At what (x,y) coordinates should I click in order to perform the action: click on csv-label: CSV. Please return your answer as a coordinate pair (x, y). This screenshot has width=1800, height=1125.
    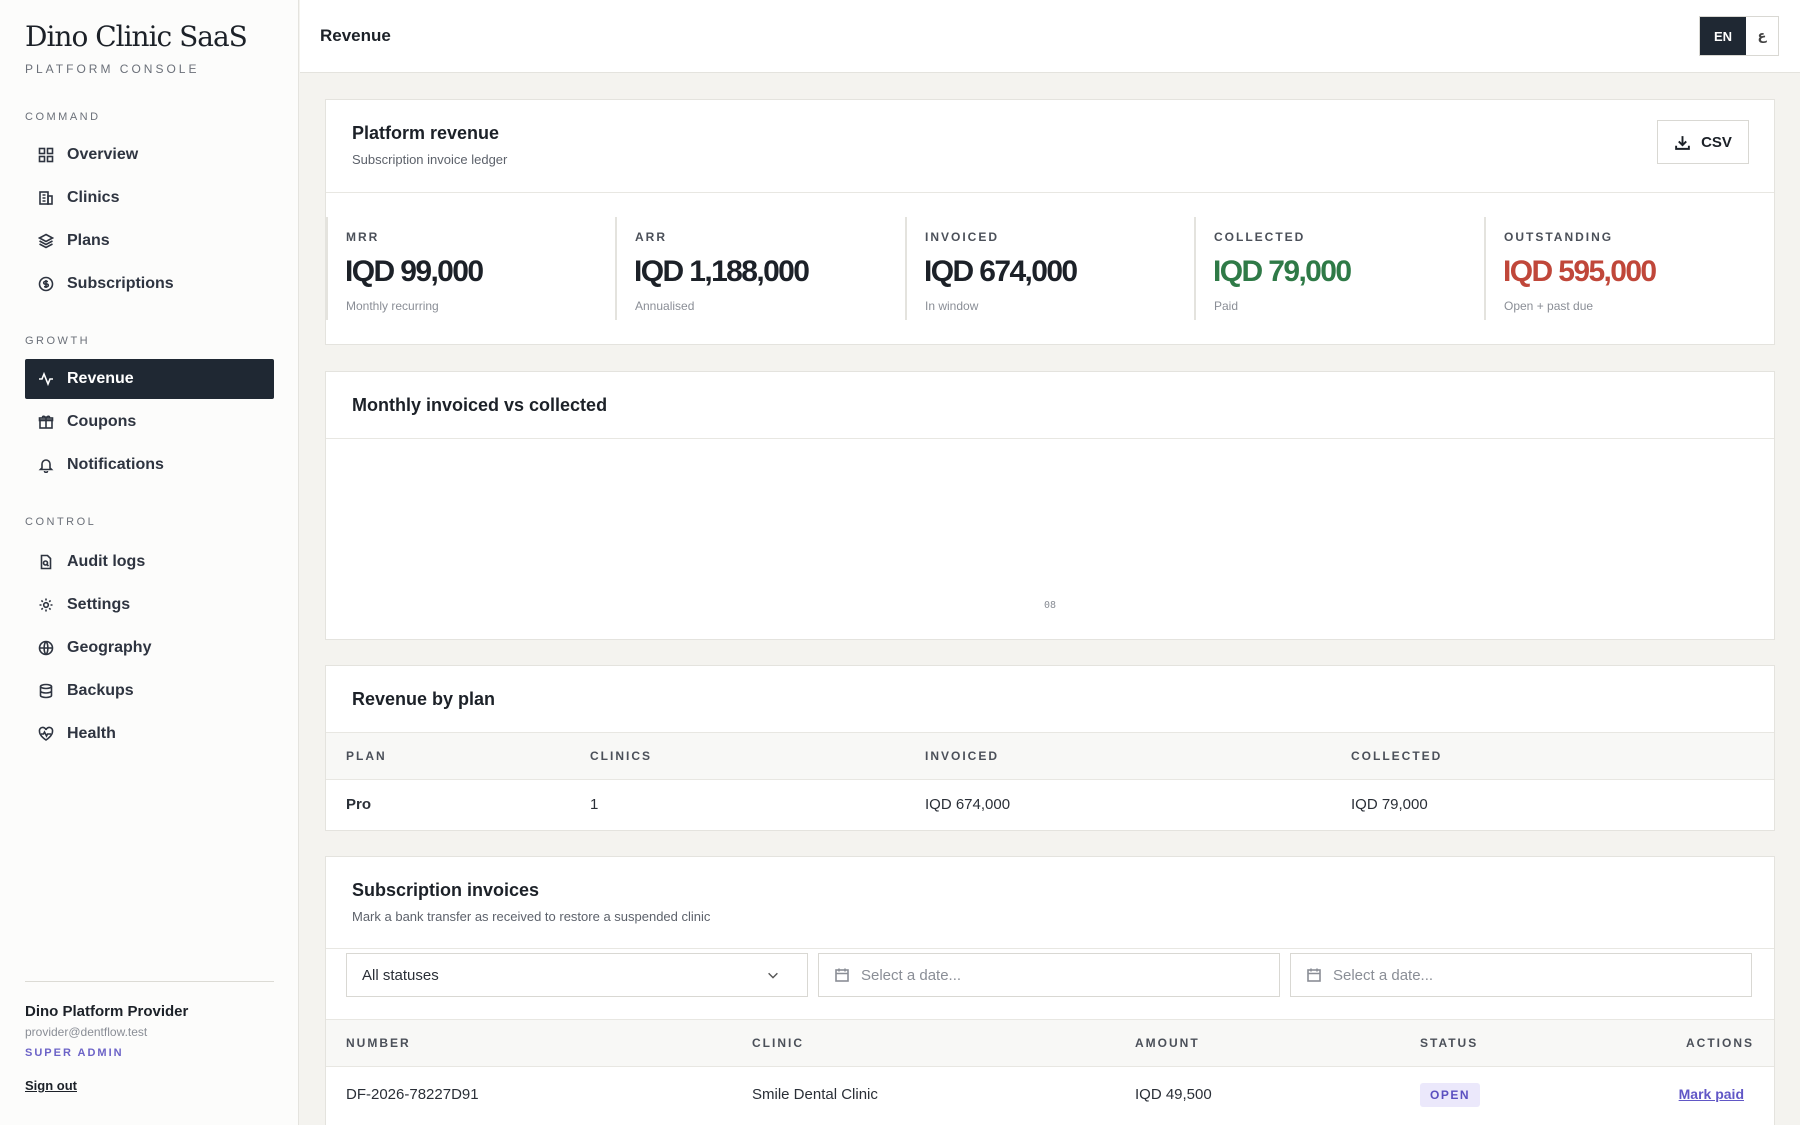
    Looking at the image, I should click on (1716, 142).